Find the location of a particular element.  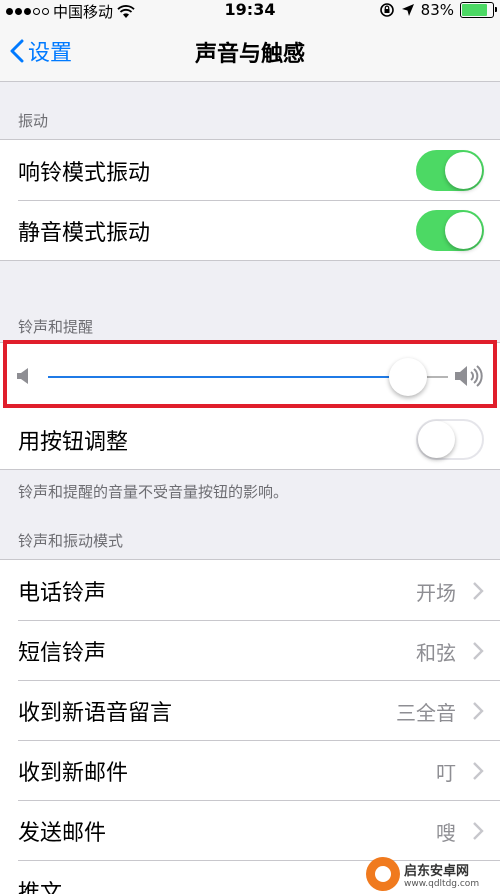

row-value: 和弦 is located at coordinates (436, 653).